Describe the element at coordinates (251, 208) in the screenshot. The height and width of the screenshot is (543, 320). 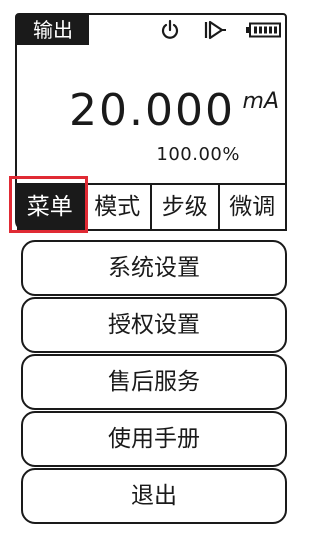
I see `tab-fine-tune: 微调` at that location.